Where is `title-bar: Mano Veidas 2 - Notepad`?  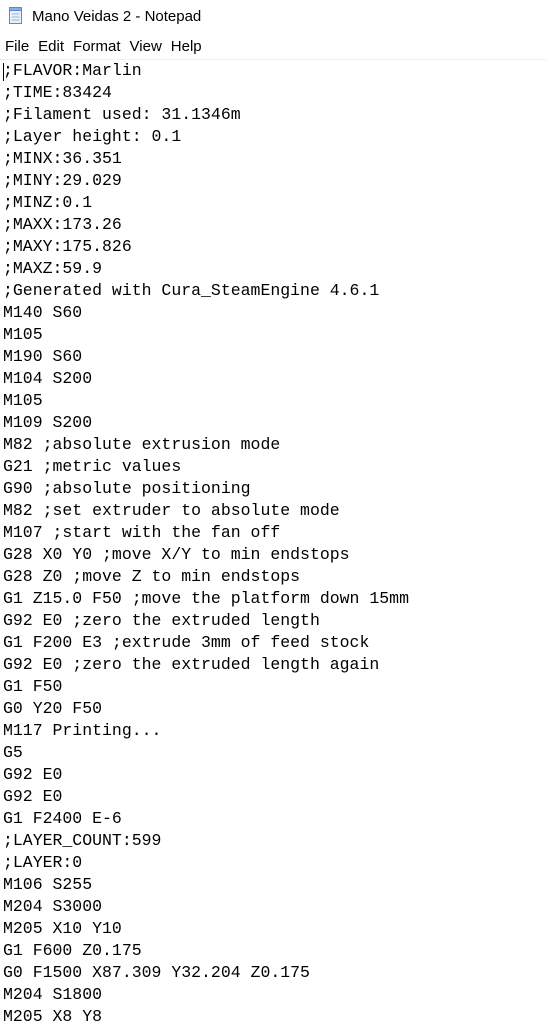 title-bar: Mano Veidas 2 - Notepad is located at coordinates (273, 17).